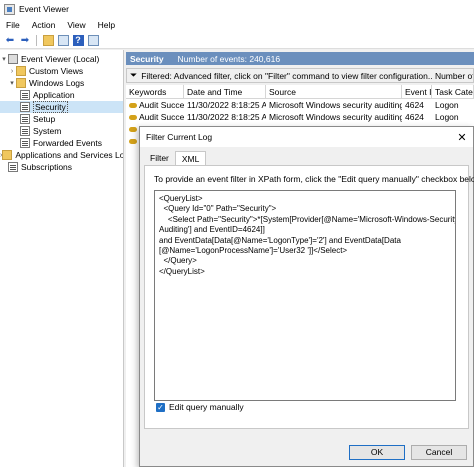 This screenshot has height=467, width=474. What do you see at coordinates (206, 407) in the screenshot?
I see `edit-query-manually-label: Edit query manually` at bounding box center [206, 407].